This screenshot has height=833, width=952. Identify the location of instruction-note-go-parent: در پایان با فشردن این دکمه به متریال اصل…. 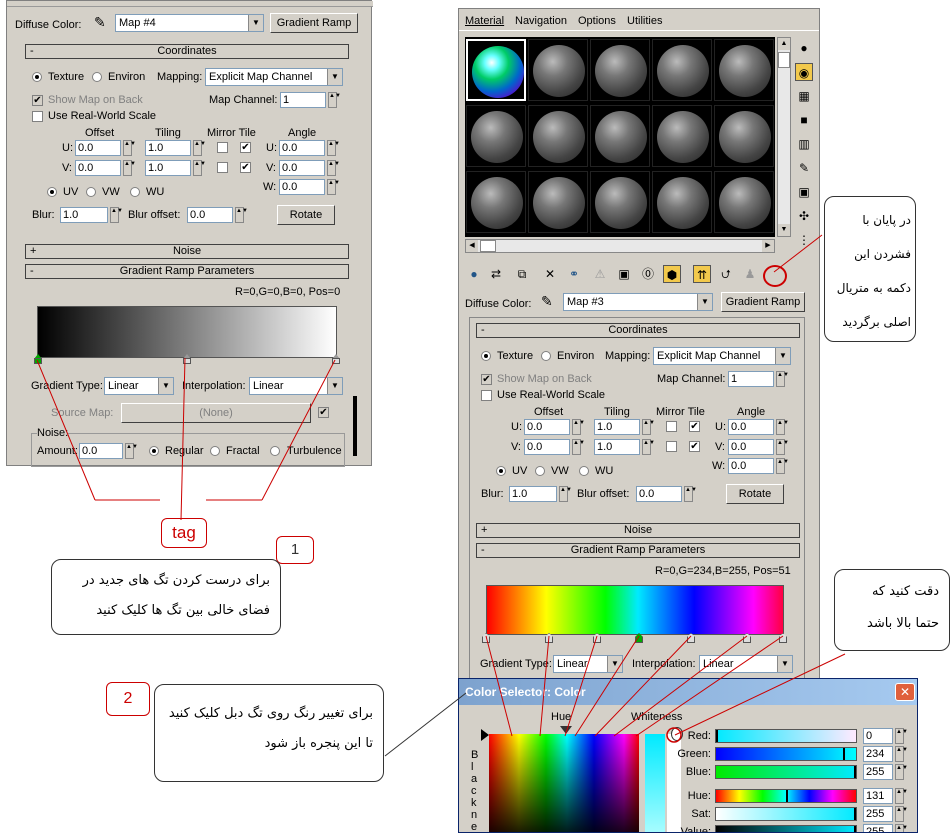
(870, 269).